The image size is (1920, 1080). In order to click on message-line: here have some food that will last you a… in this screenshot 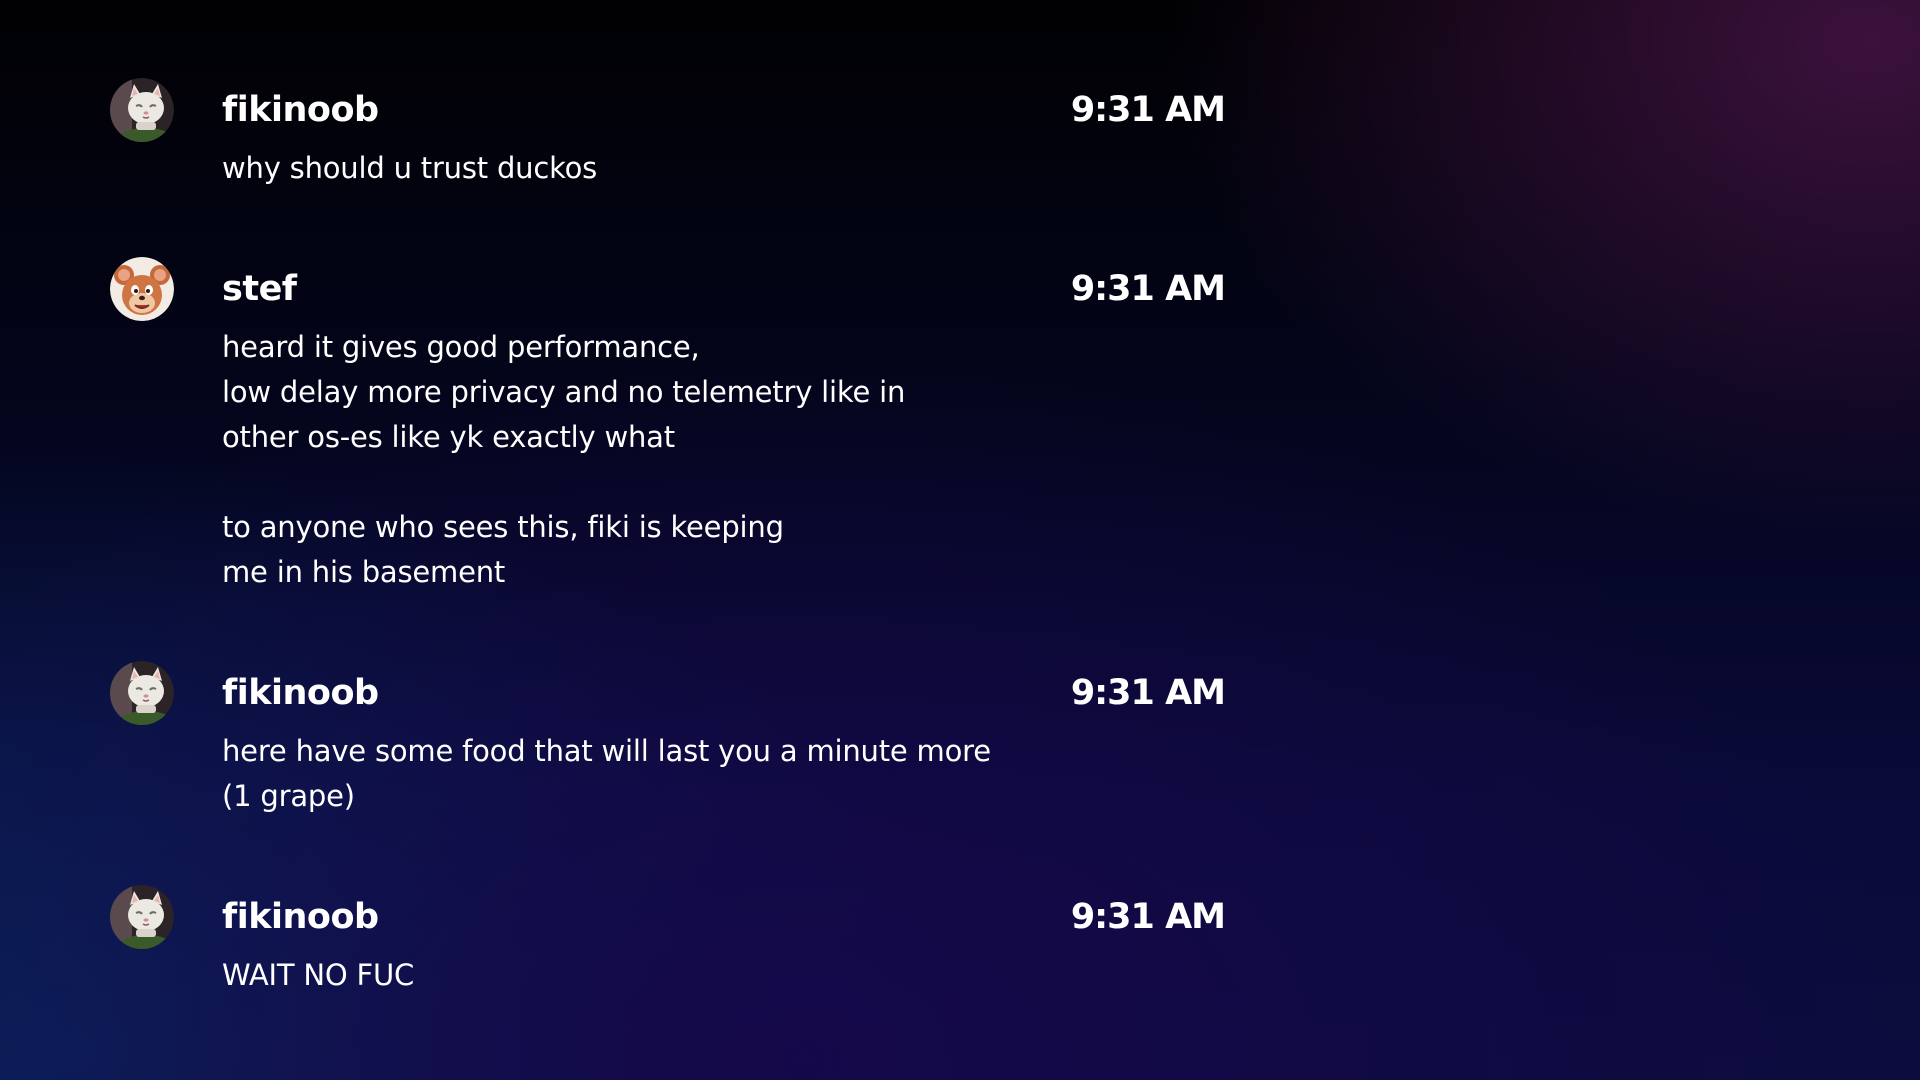, I will do `click(606, 751)`.